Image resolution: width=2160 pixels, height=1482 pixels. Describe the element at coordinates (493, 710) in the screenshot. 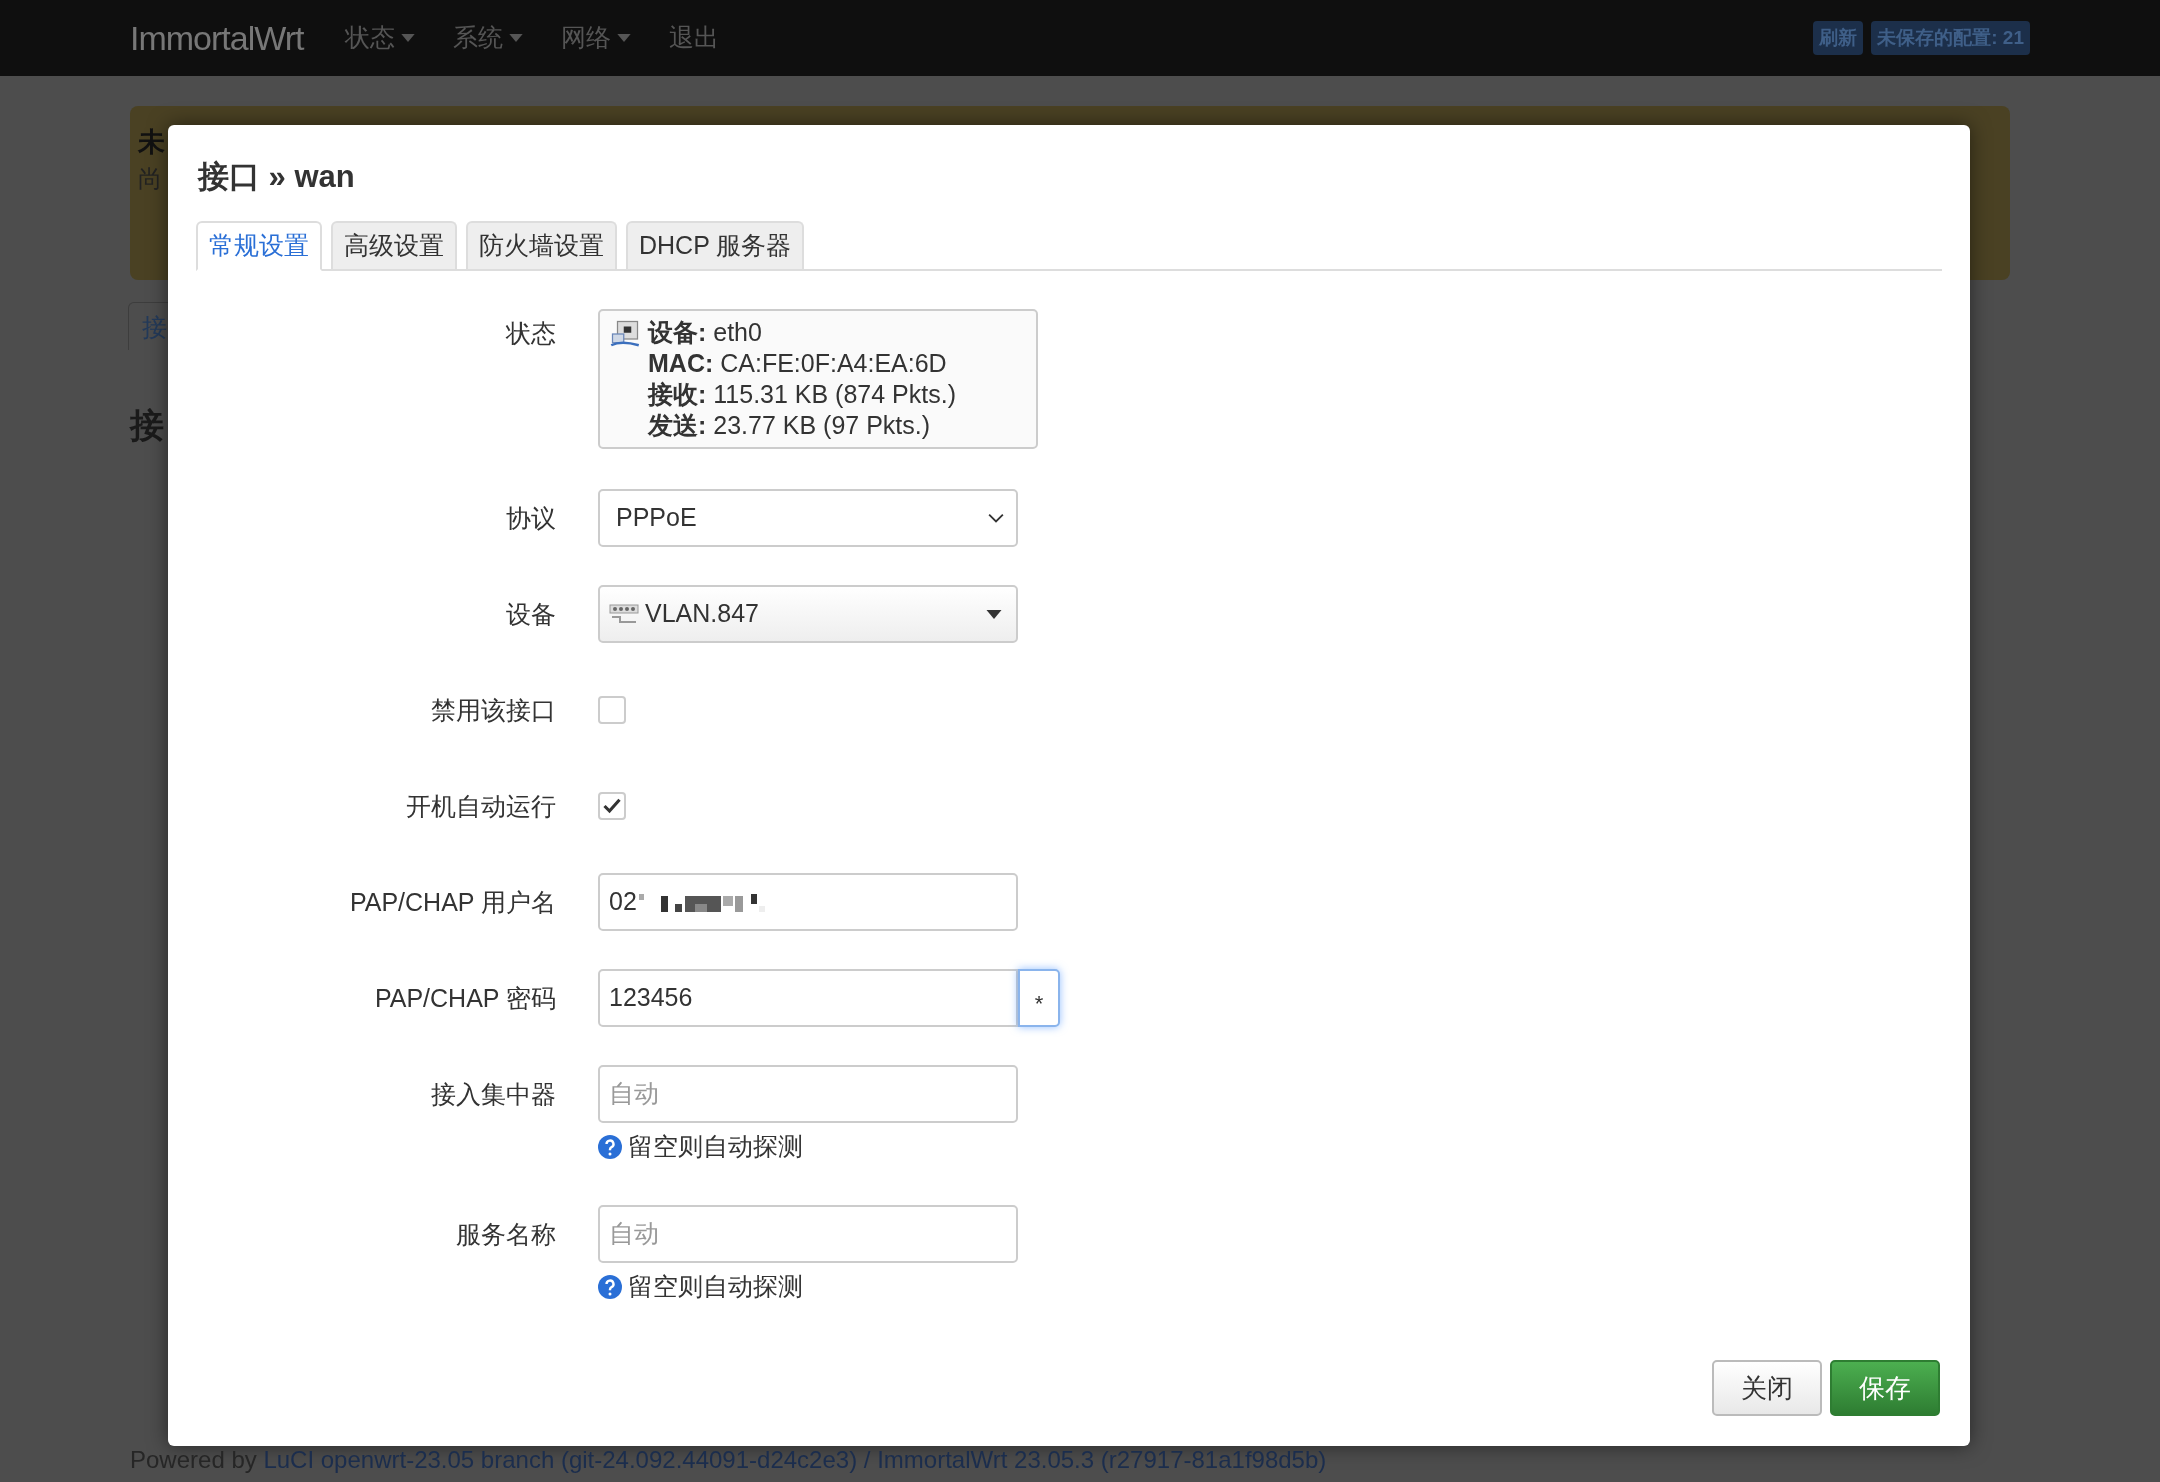

I see `field-label: 禁用该接口` at that location.